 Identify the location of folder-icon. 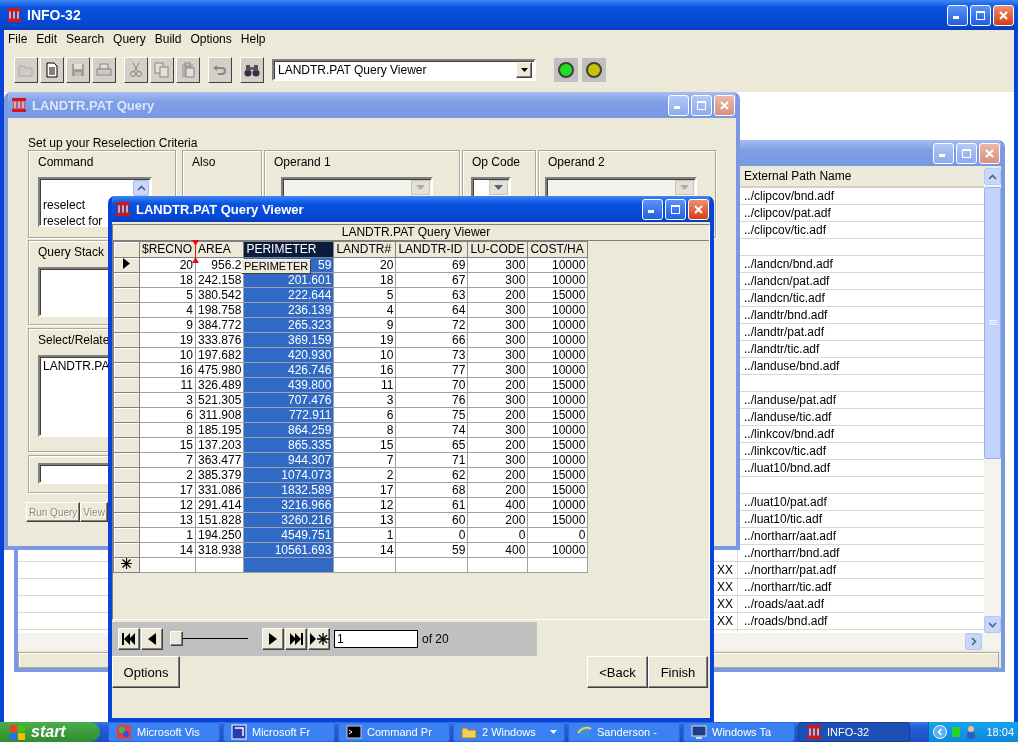
(469, 732).